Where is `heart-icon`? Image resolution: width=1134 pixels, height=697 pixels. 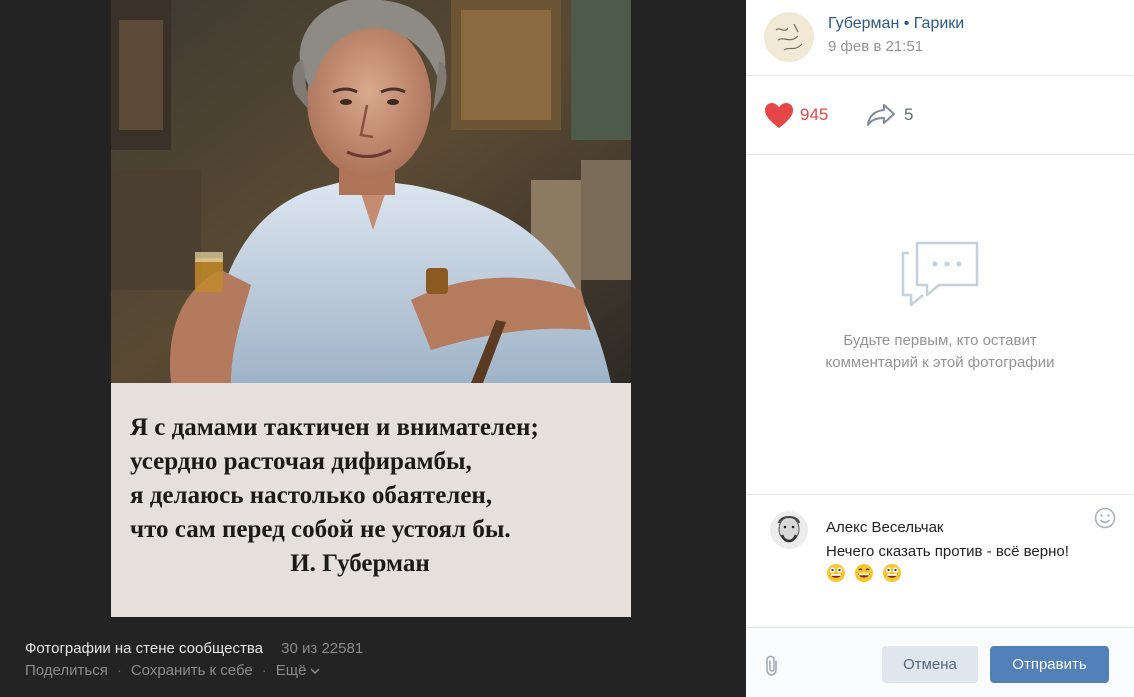
heart-icon is located at coordinates (779, 115).